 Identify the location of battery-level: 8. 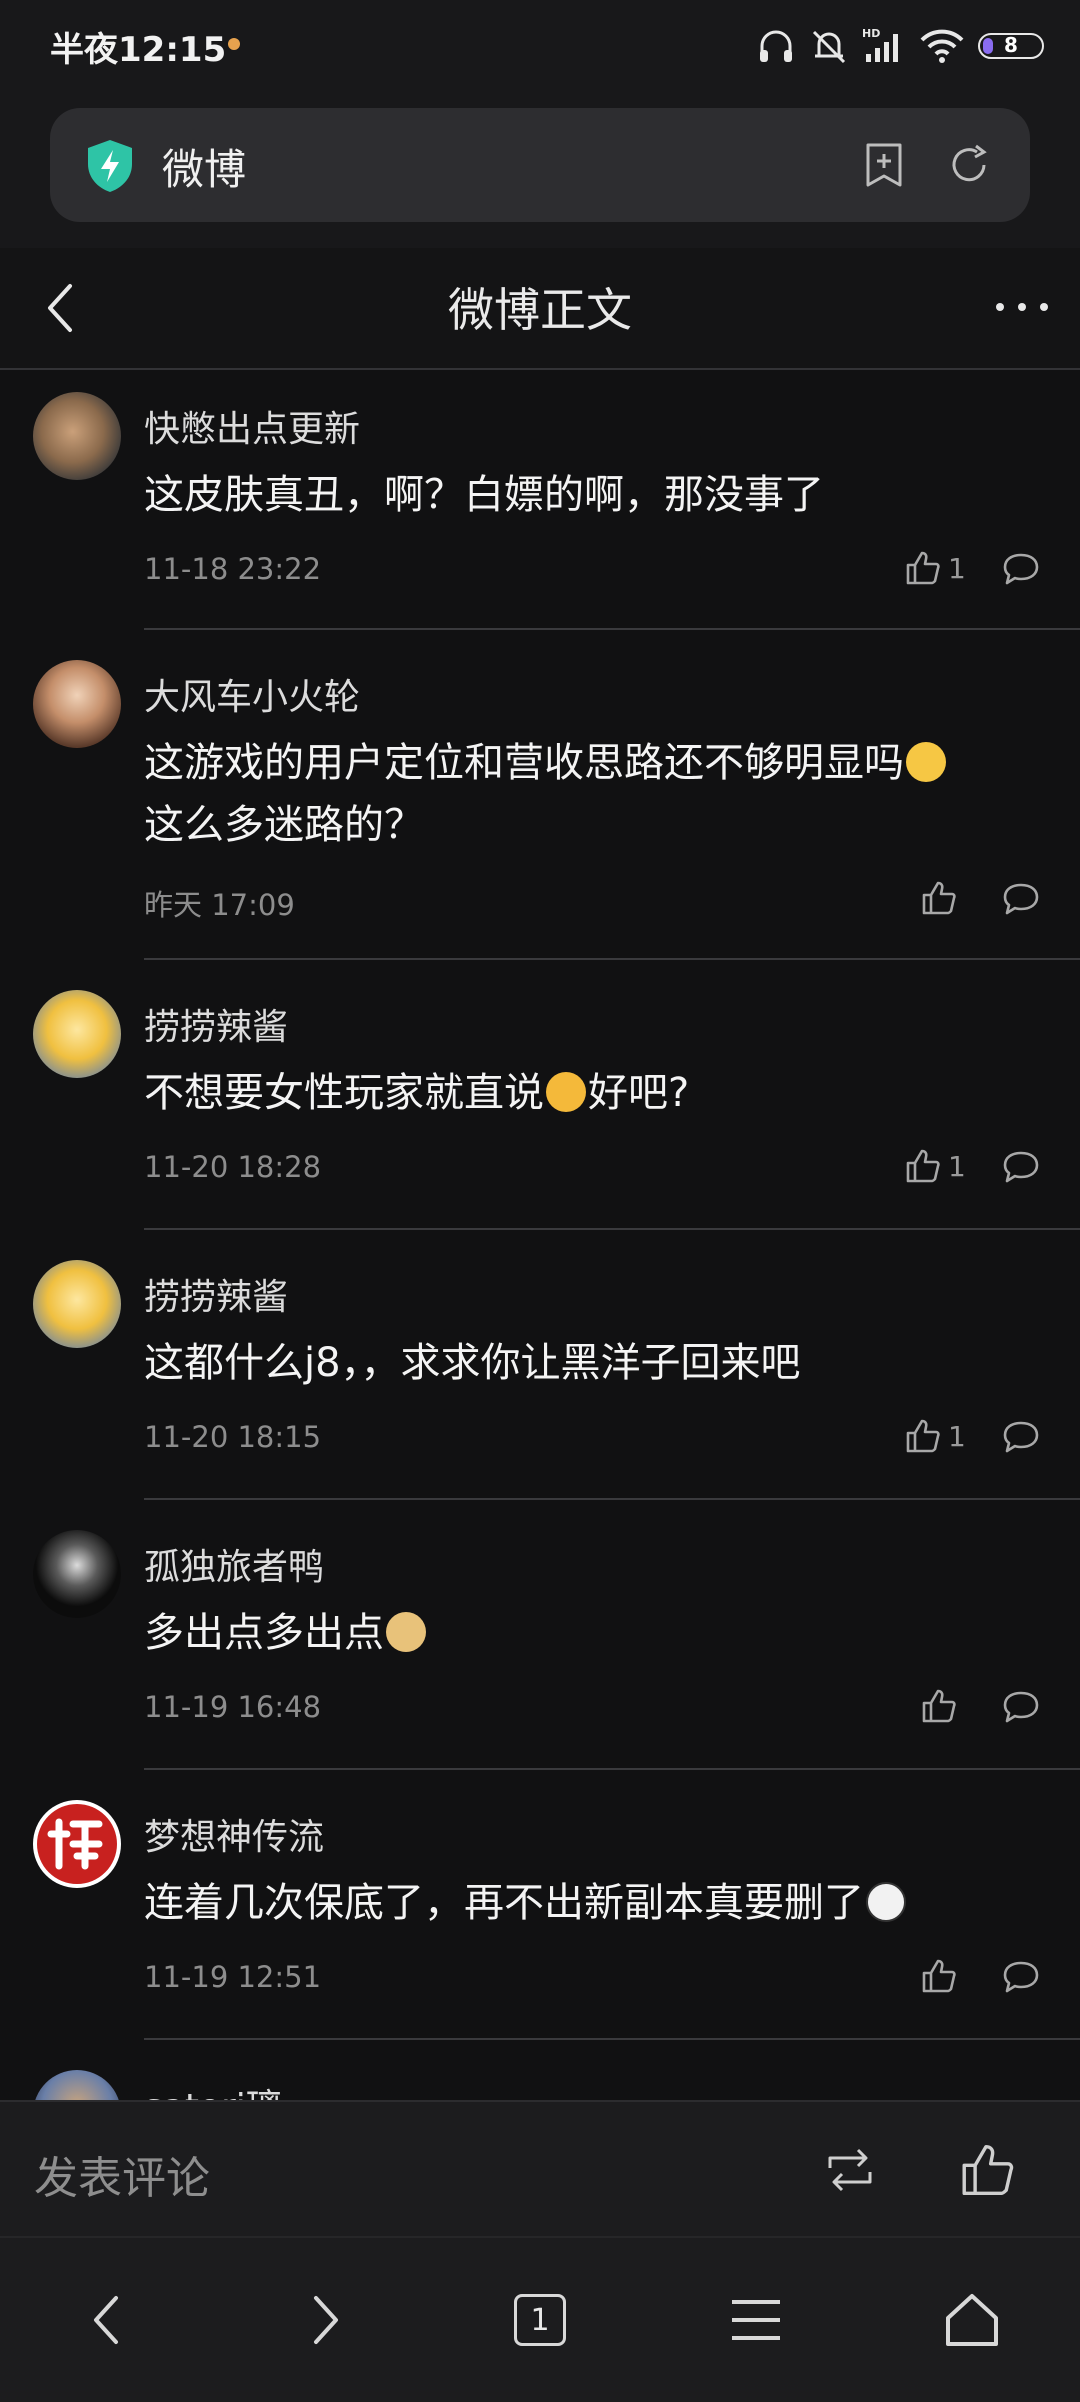
(1011, 45).